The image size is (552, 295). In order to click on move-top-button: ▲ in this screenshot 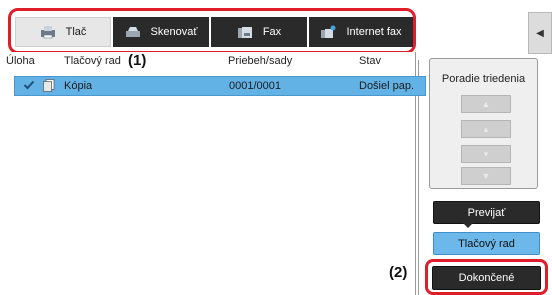, I will do `click(486, 104)`.